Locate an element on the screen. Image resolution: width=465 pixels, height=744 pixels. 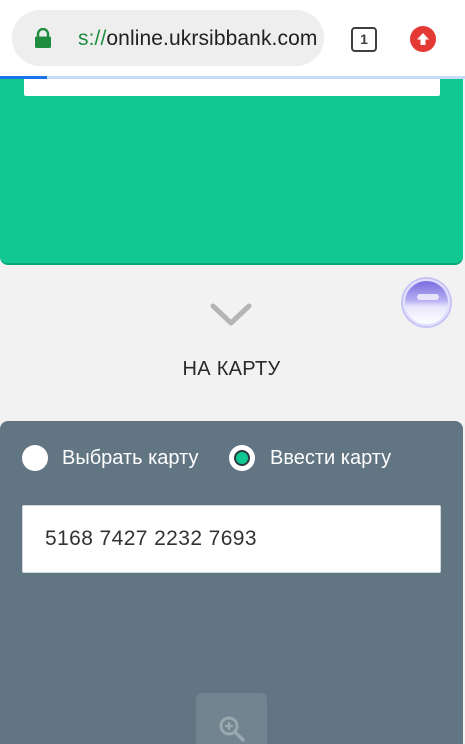
radio-choose-card-label: Выбрать карту is located at coordinates (130, 458).